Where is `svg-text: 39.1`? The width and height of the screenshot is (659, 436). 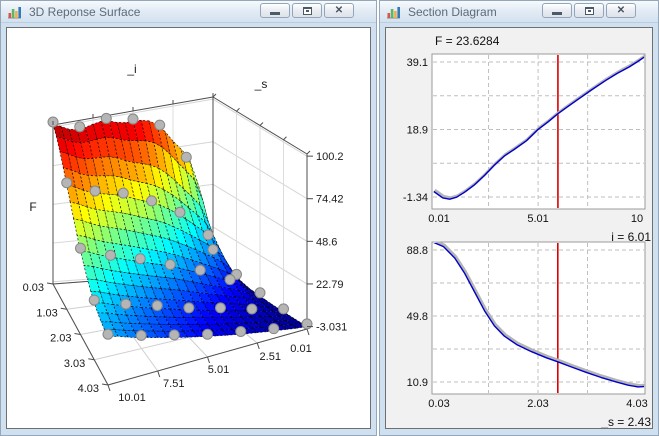 svg-text: 39.1 is located at coordinates (417, 63).